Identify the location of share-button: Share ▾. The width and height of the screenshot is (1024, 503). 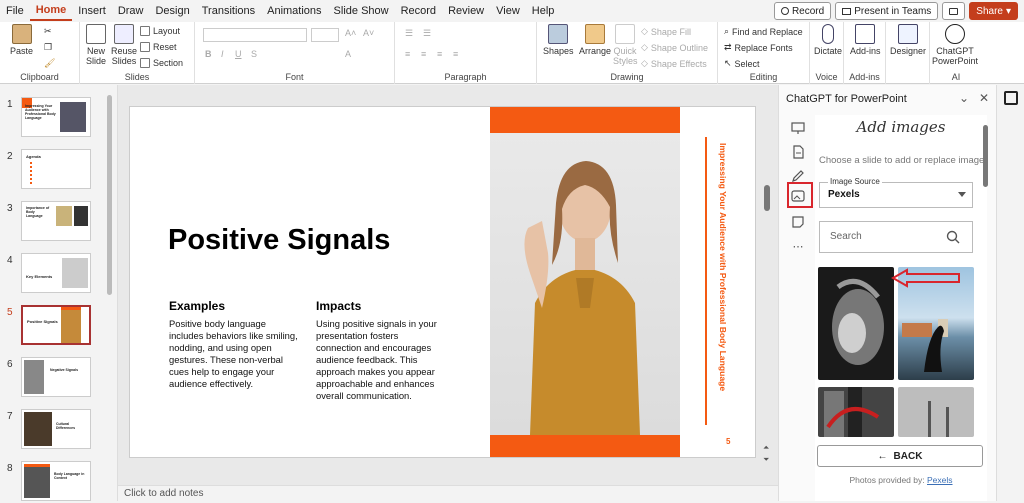
(993, 11).